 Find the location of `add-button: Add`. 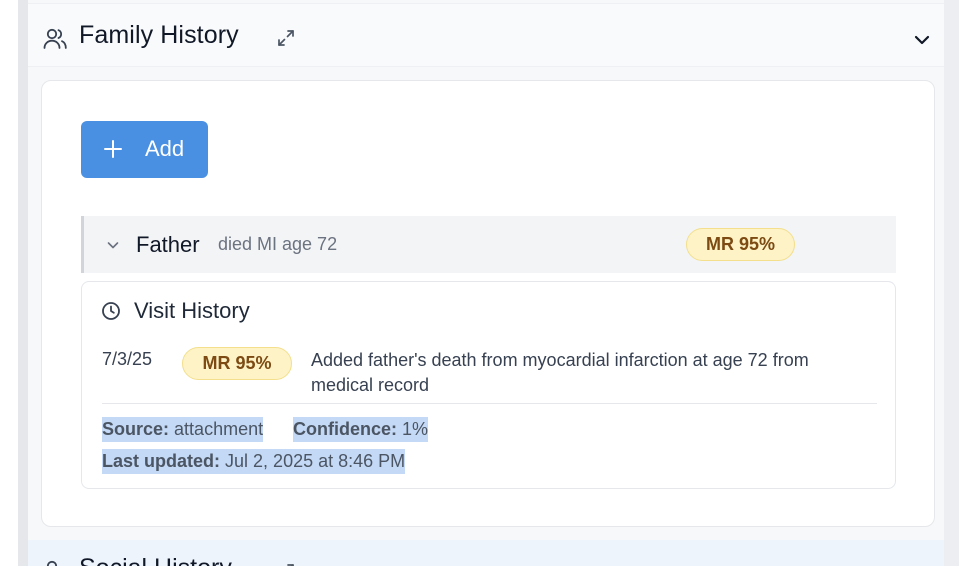

add-button: Add is located at coordinates (144, 149).